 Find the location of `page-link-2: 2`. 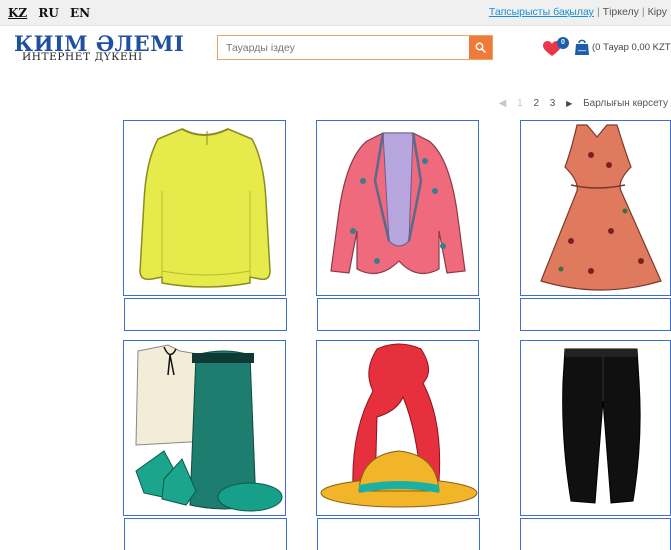

page-link-2: 2 is located at coordinates (536, 103).